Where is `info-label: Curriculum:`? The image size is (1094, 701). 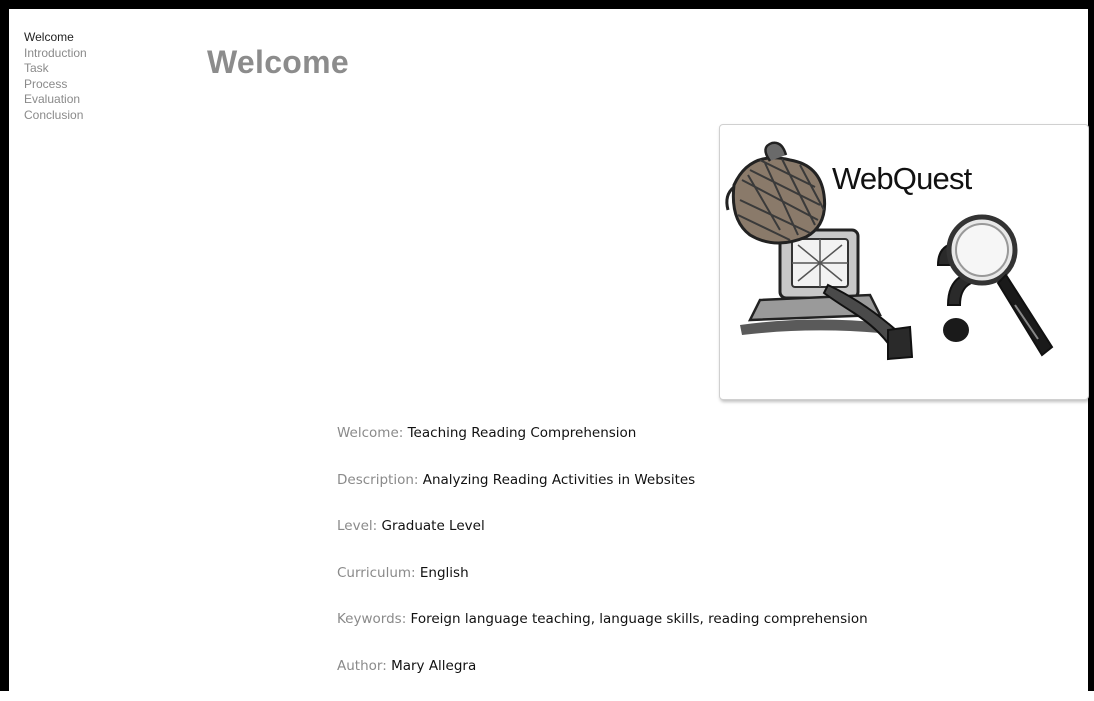 info-label: Curriculum: is located at coordinates (376, 572).